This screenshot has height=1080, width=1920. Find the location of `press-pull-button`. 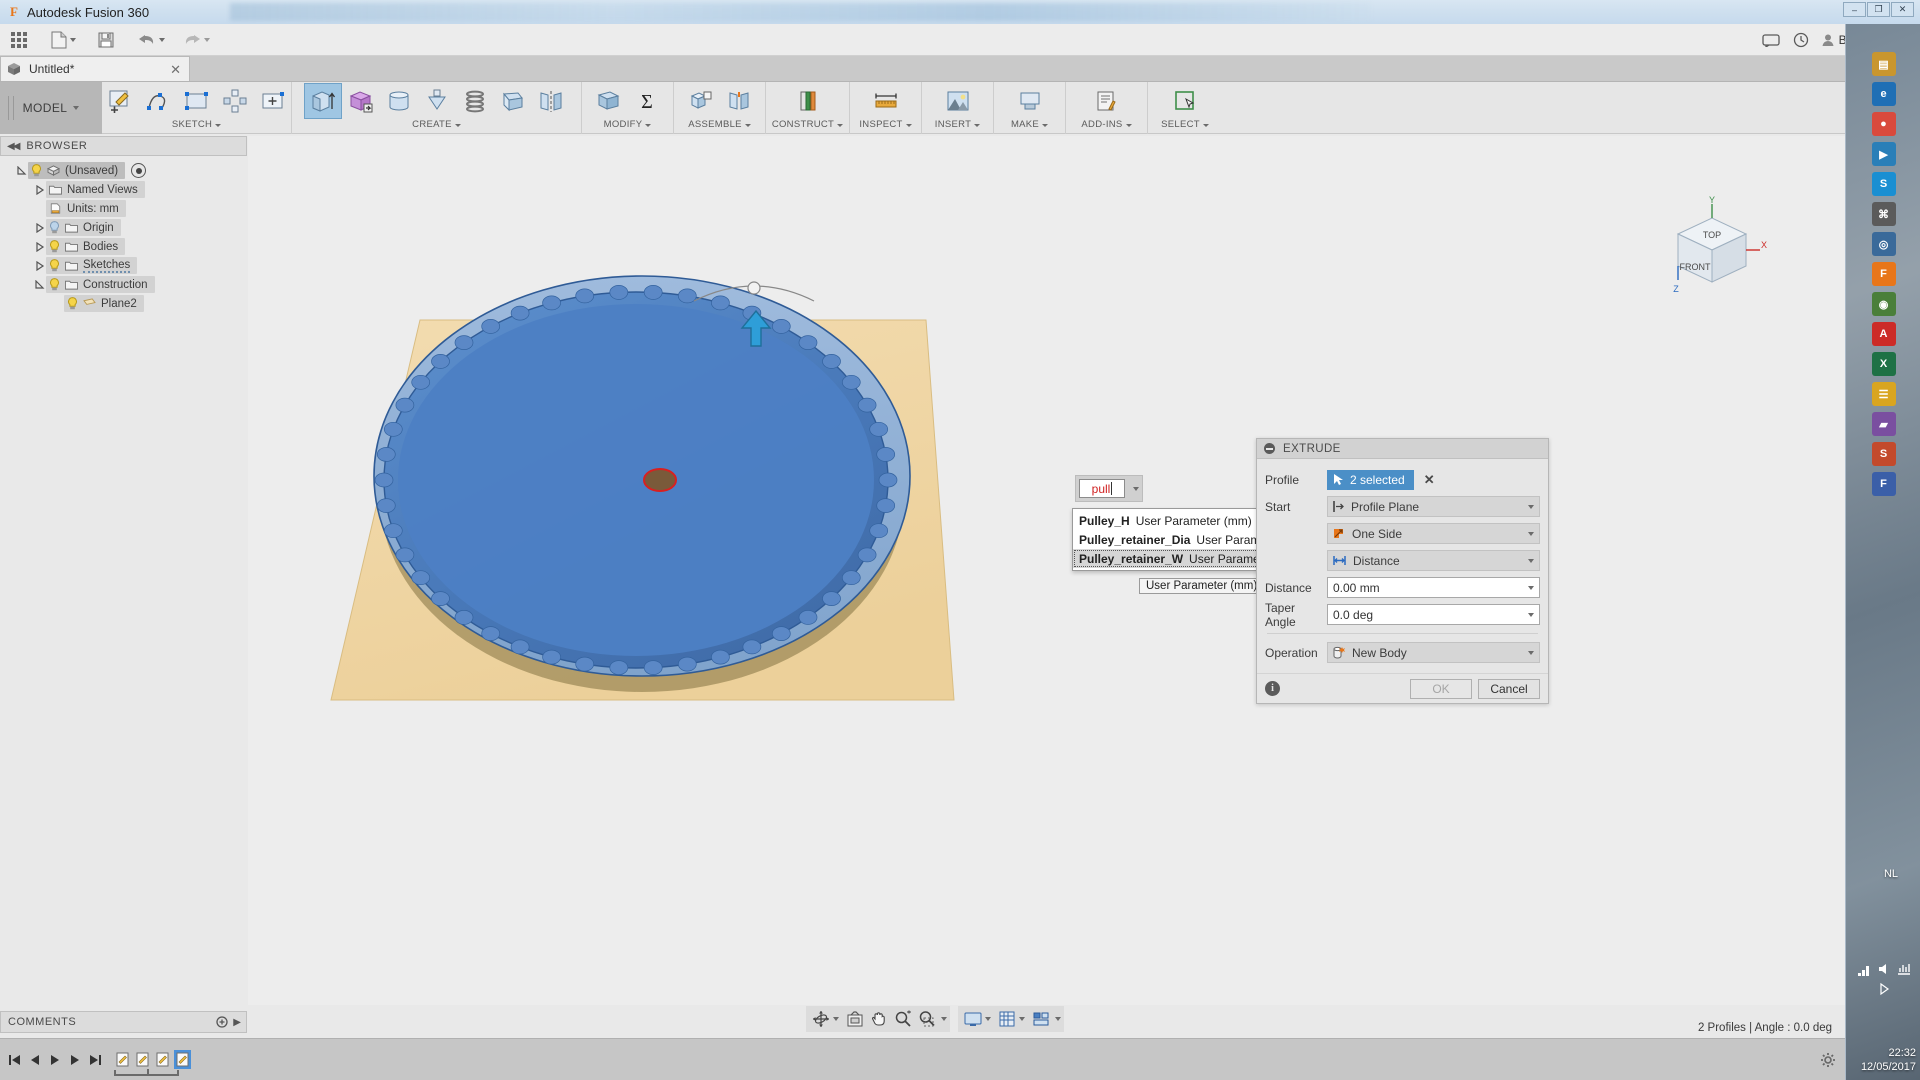

press-pull-button is located at coordinates (609, 101).